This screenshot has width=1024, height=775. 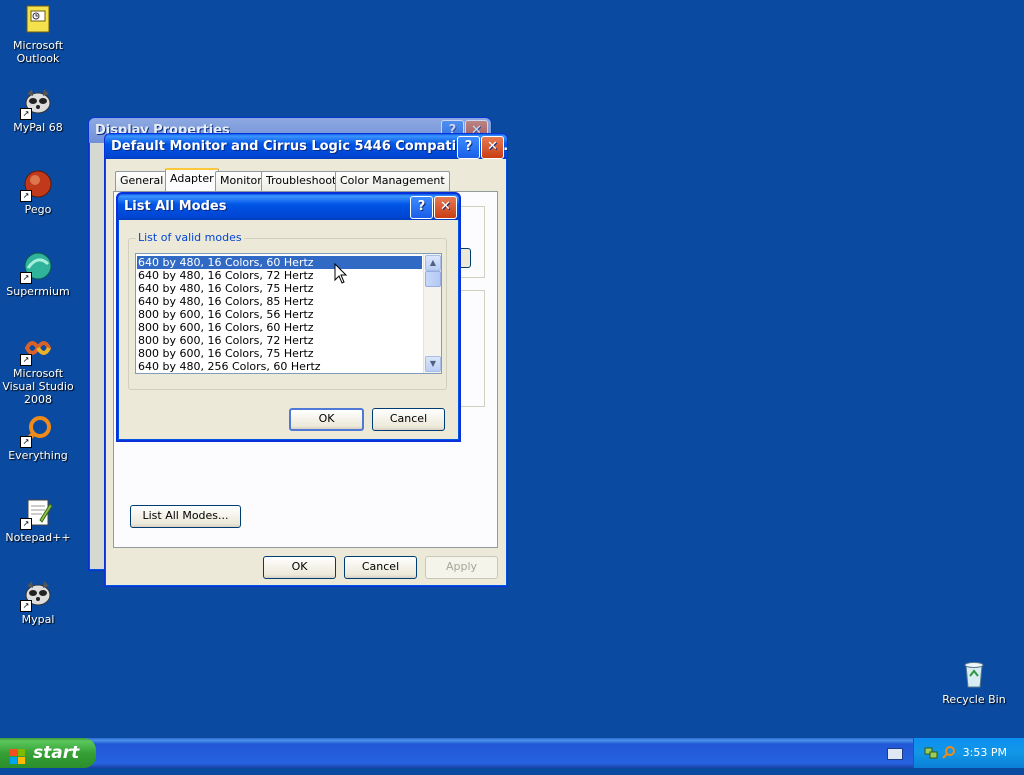 I want to click on visual-studio-icon: ↗, so click(x=37, y=349).